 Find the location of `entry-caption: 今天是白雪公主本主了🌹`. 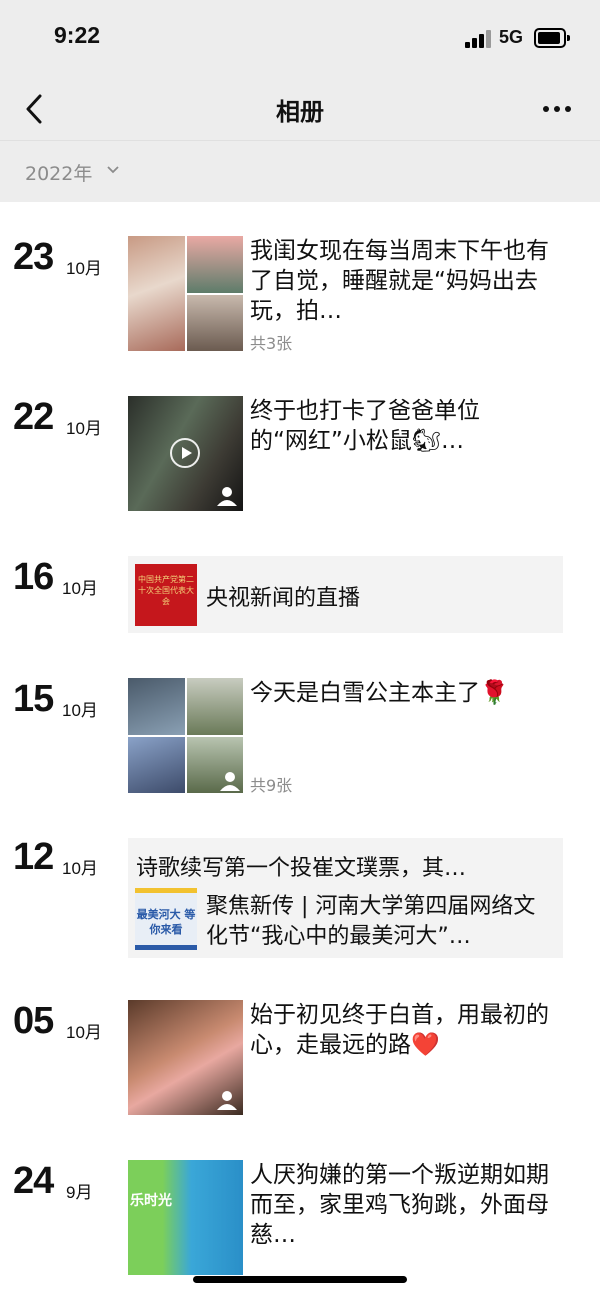

entry-caption: 今天是白雪公主本主了🌹 is located at coordinates (379, 693).